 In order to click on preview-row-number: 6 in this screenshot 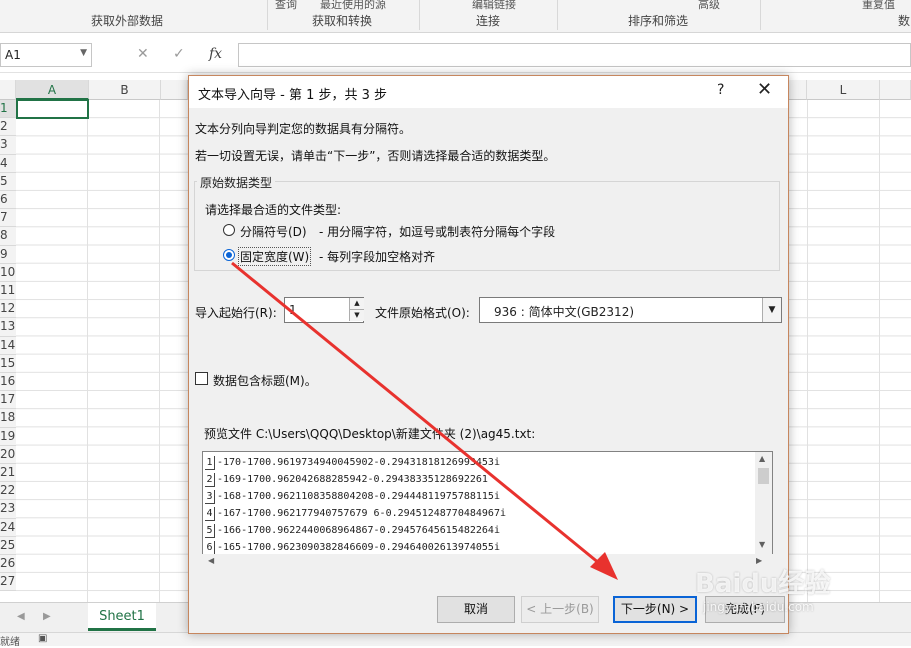, I will do `click(210, 548)`.